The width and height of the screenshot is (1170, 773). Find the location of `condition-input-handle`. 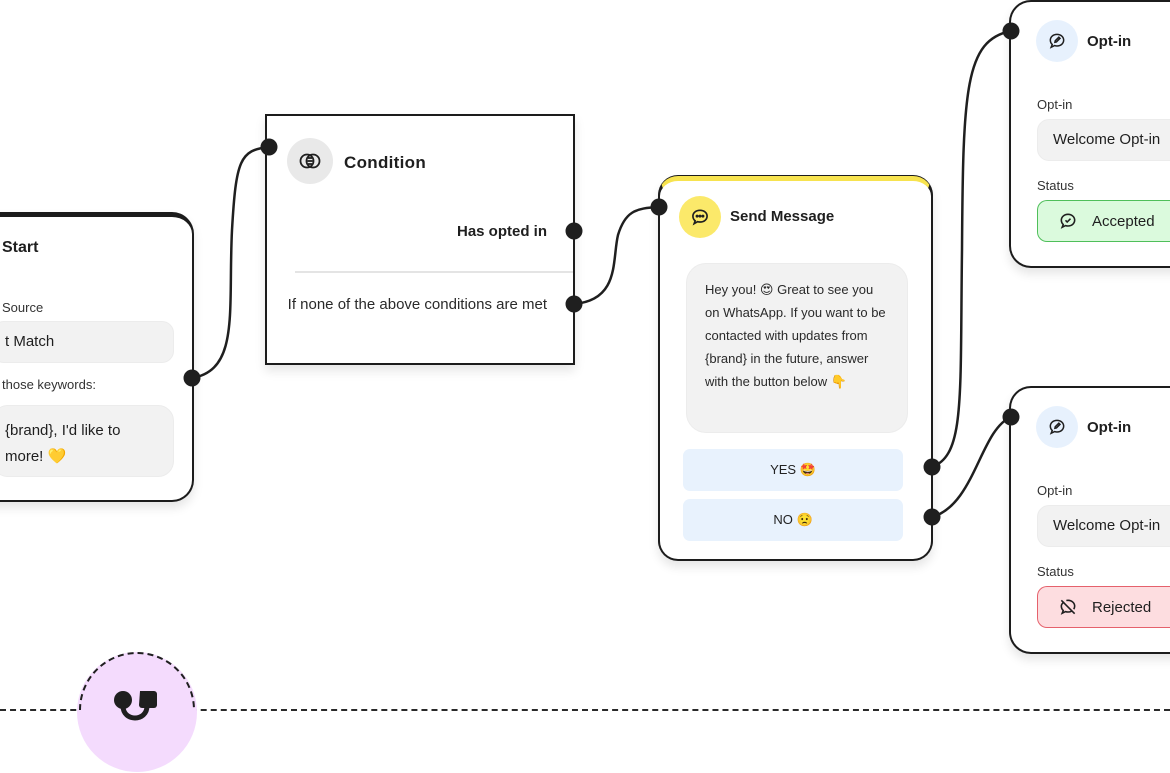

condition-input-handle is located at coordinates (269, 147).